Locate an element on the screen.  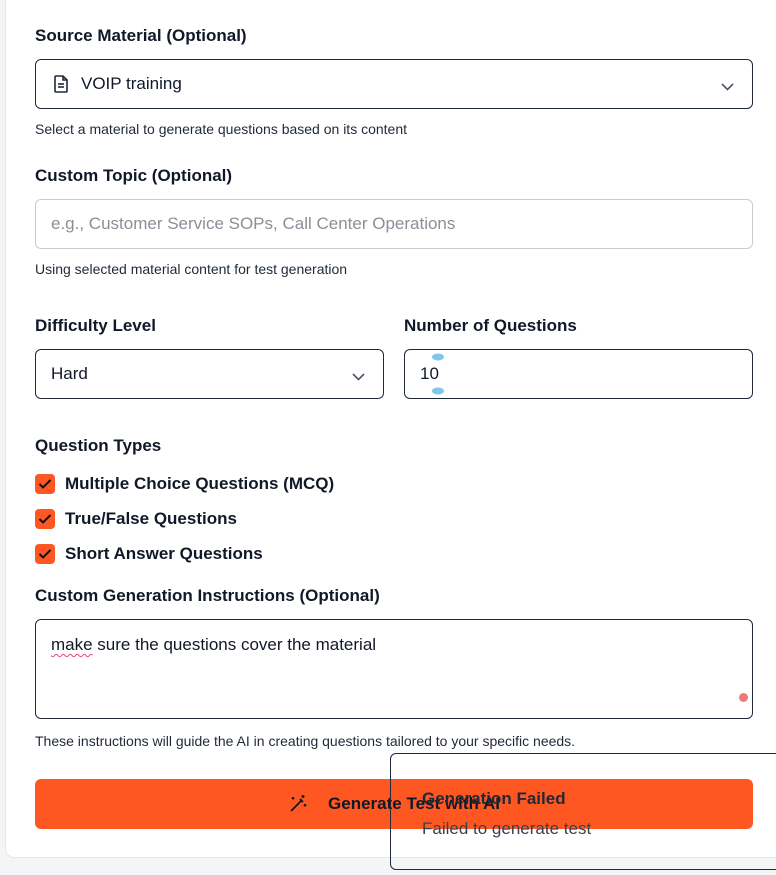
checkbox-row-mcq: Multiple Choice Questions (MCQ) is located at coordinates (184, 484).